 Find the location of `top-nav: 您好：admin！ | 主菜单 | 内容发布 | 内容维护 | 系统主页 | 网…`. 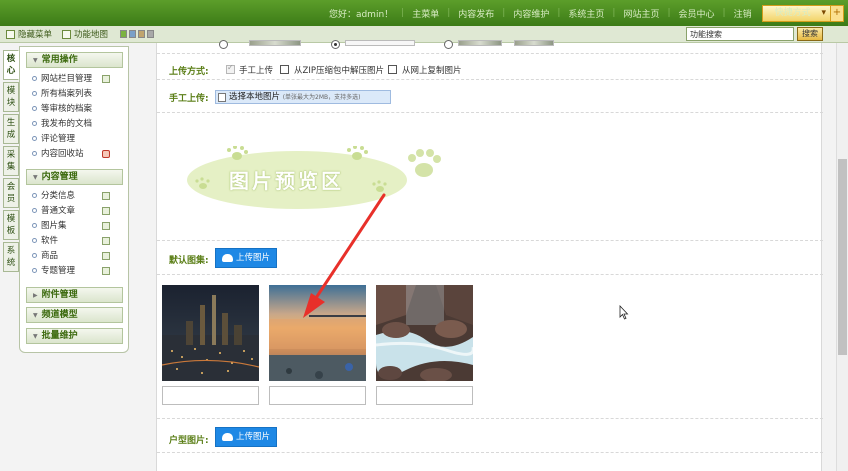

top-nav: 您好：admin！ | 主菜单 | 内容发布 | 内容维护 | 系统主页 | 网… is located at coordinates (584, 13).